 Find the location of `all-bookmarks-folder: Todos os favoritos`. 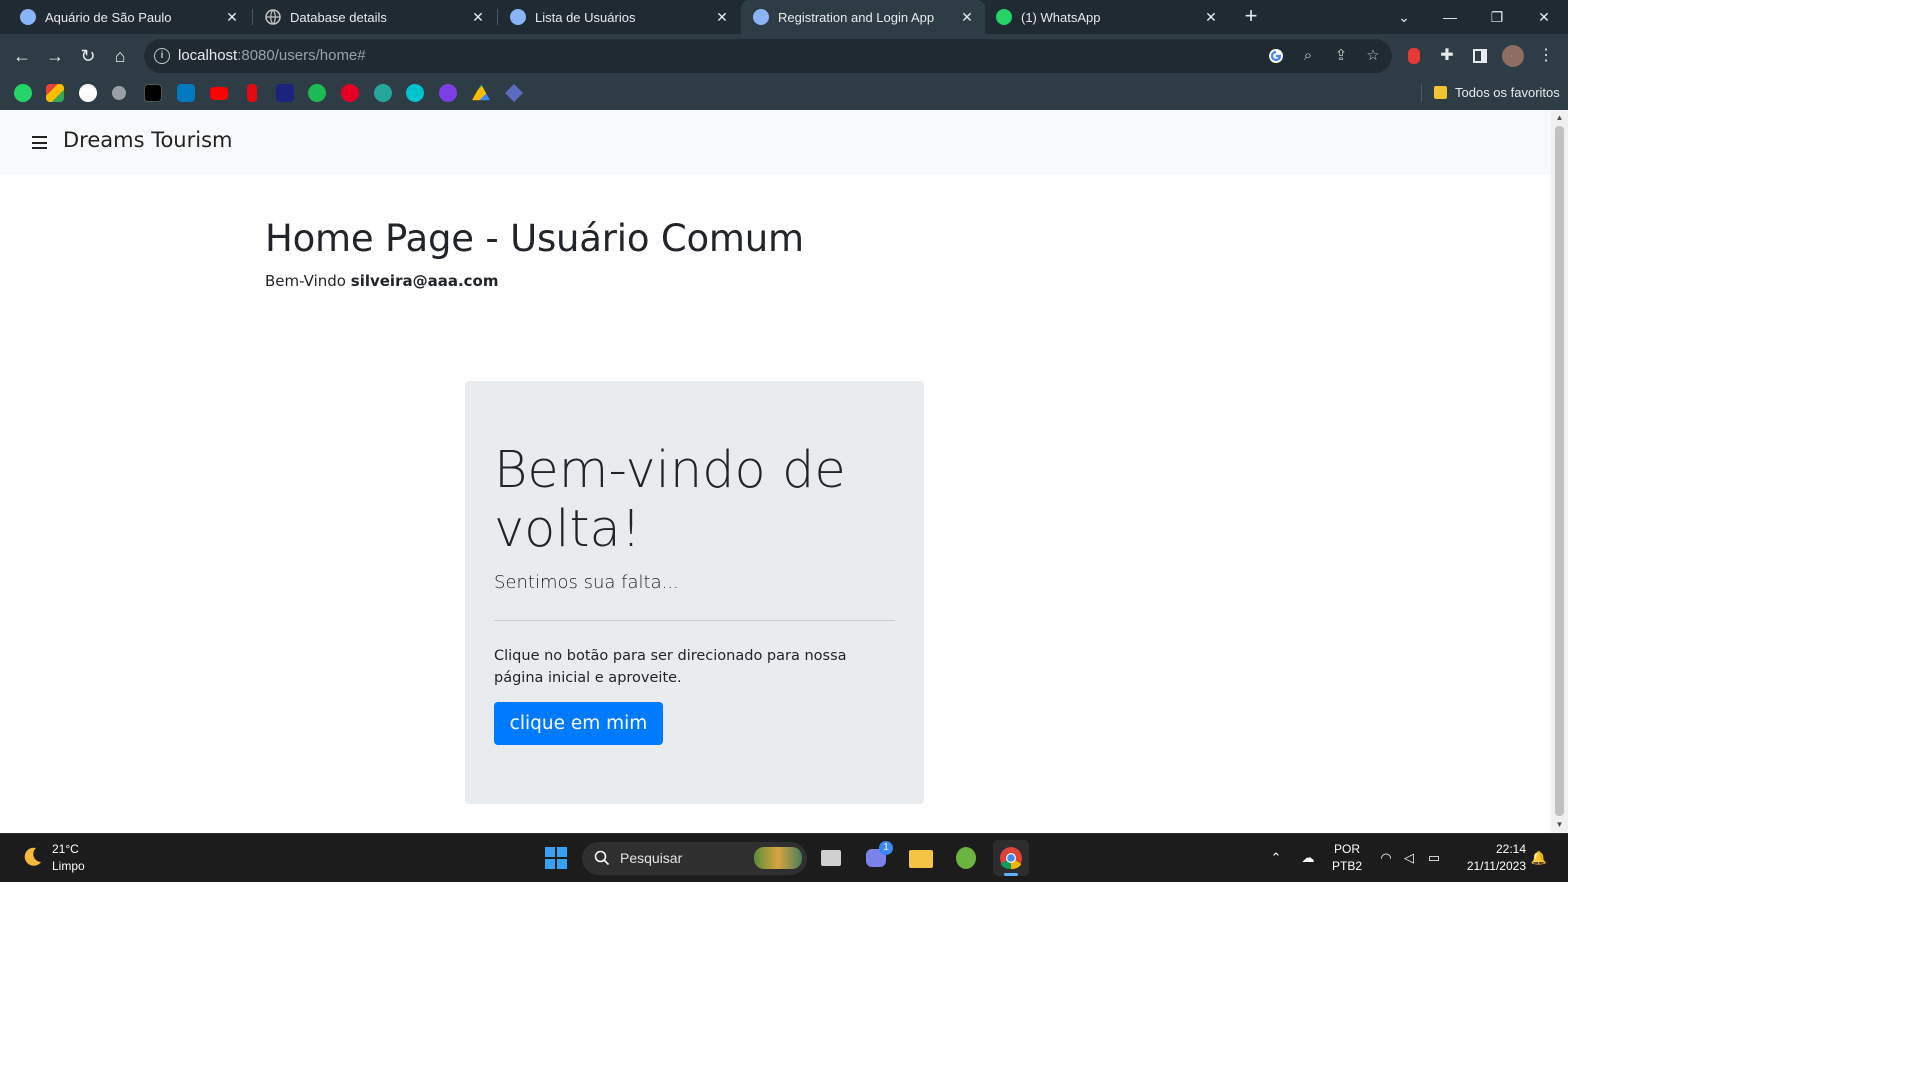

all-bookmarks-folder: Todos os favoritos is located at coordinates (1507, 92).